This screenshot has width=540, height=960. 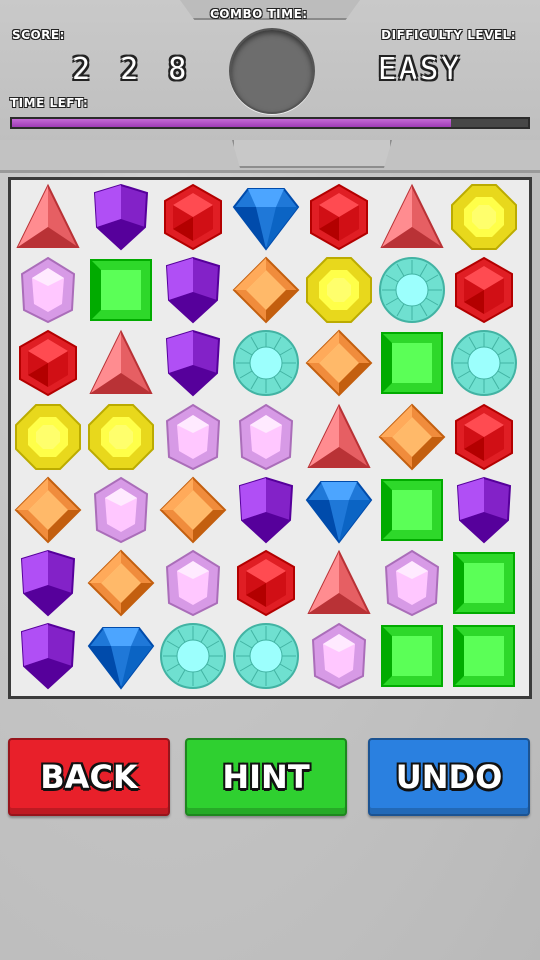 What do you see at coordinates (420, 69) in the screenshot?
I see `difficulty-value: EASY` at bounding box center [420, 69].